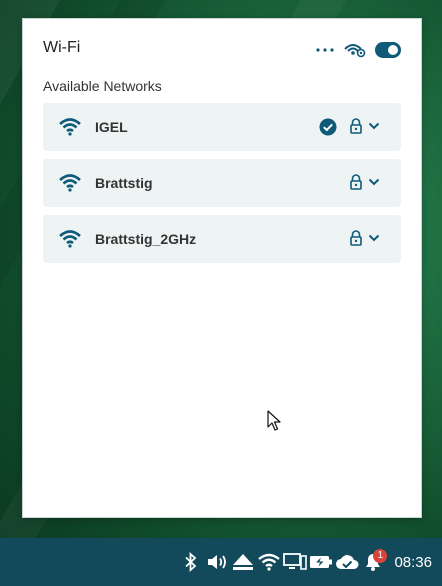  I want to click on battery-icon, so click(321, 562).